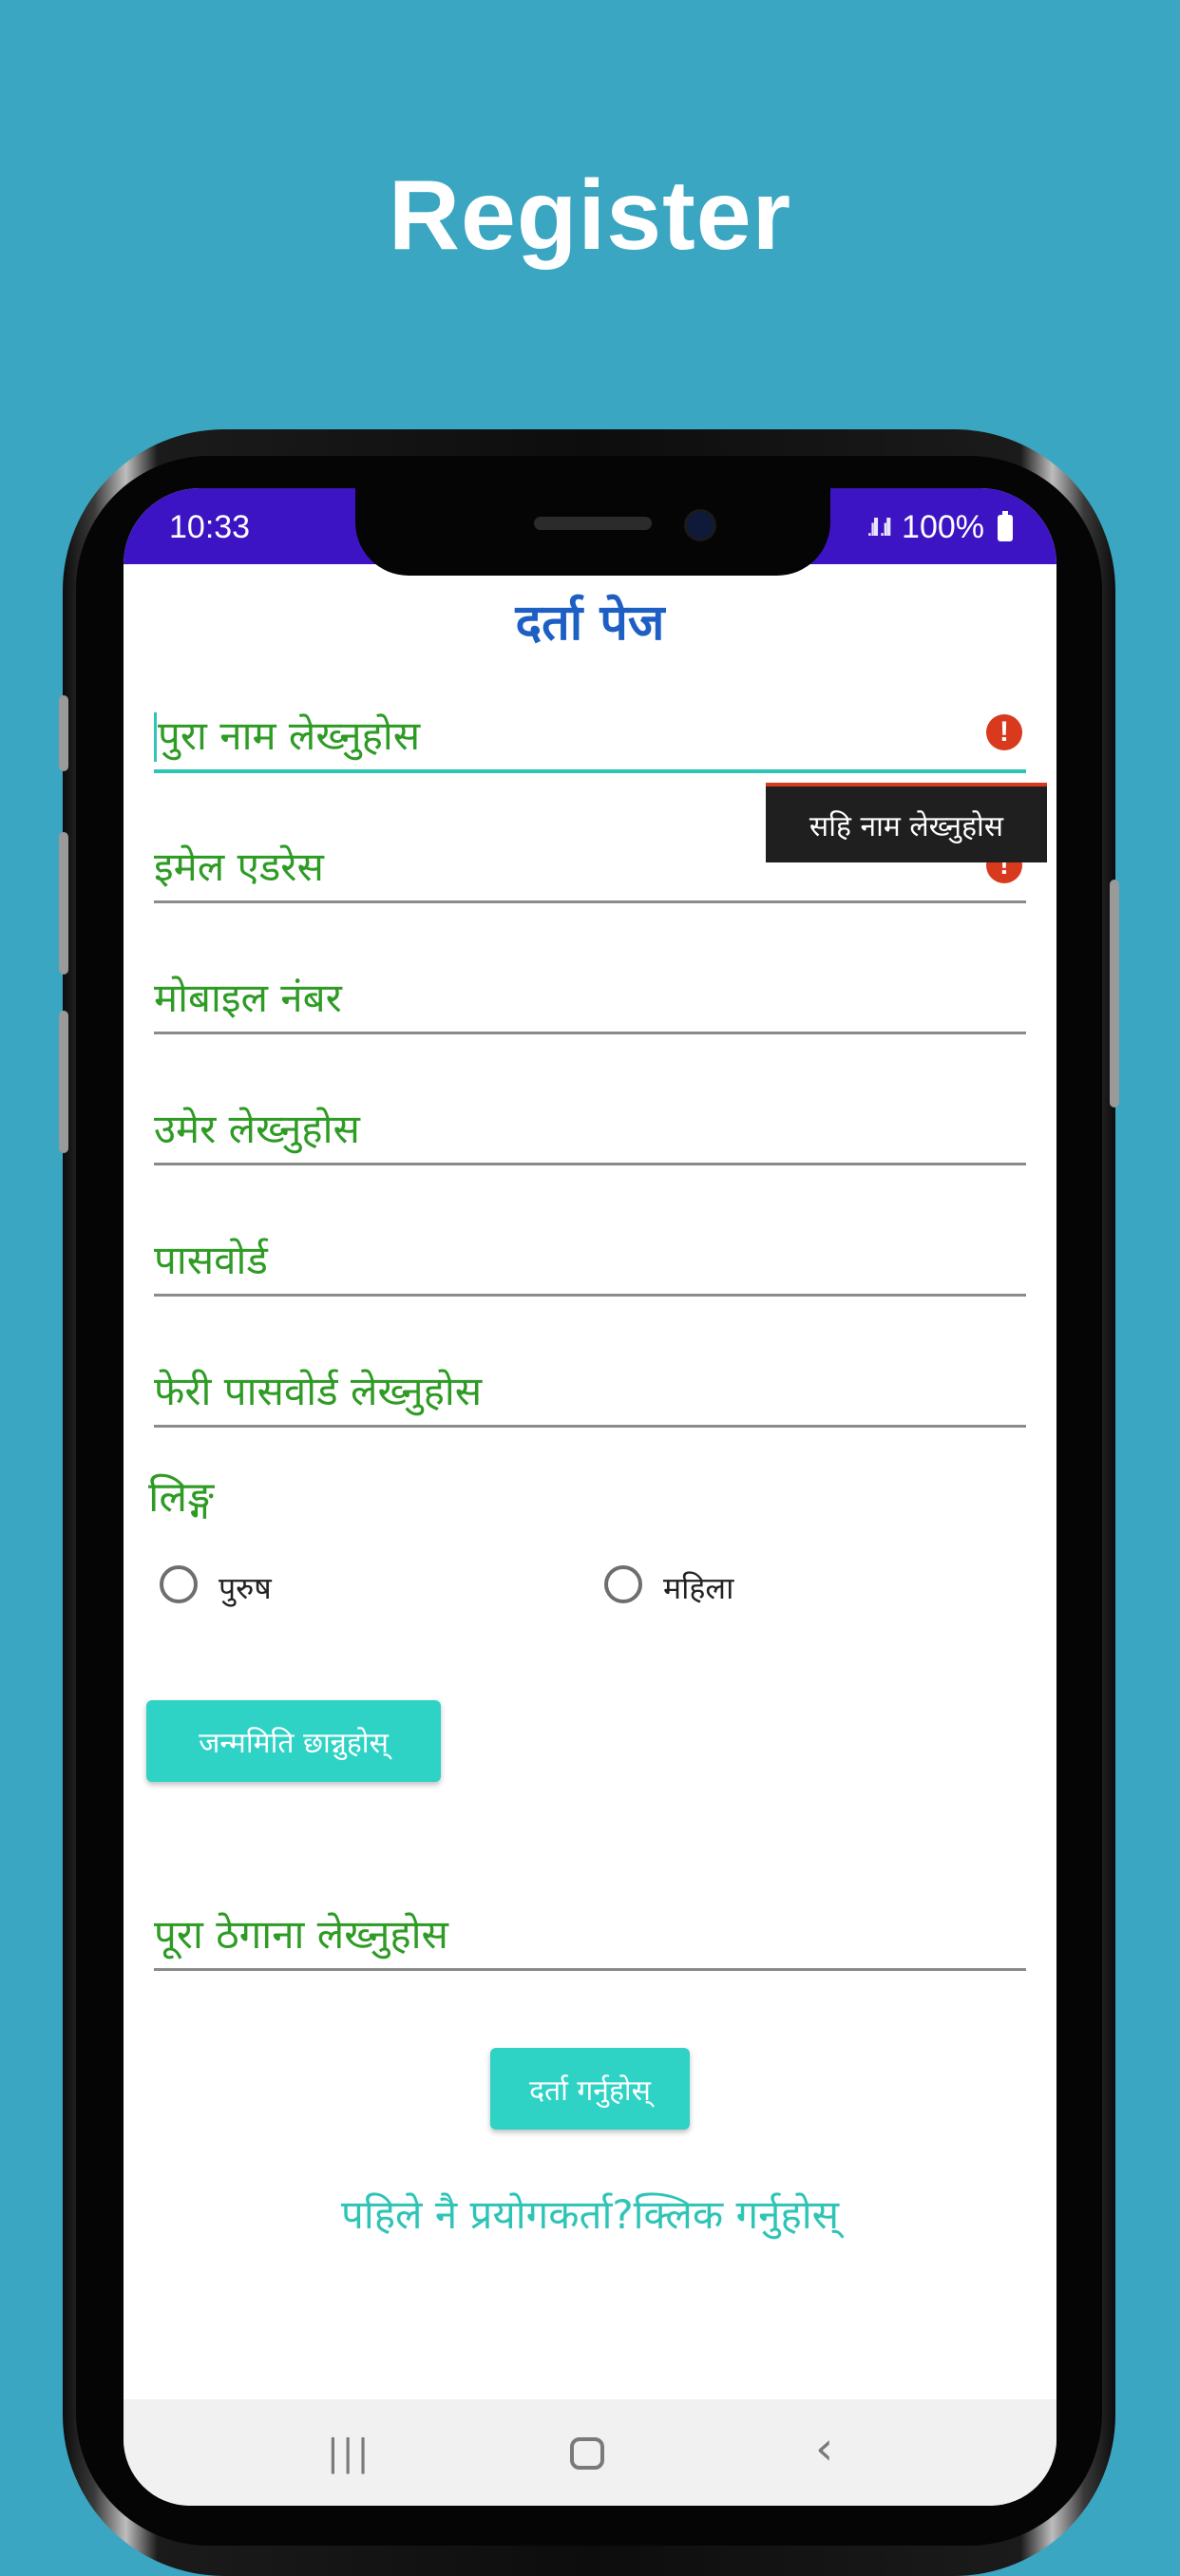 Image resolution: width=1180 pixels, height=2576 pixels. I want to click on address-field: पूरा ठेगाना लेख्नुहोस, so click(590, 1931).